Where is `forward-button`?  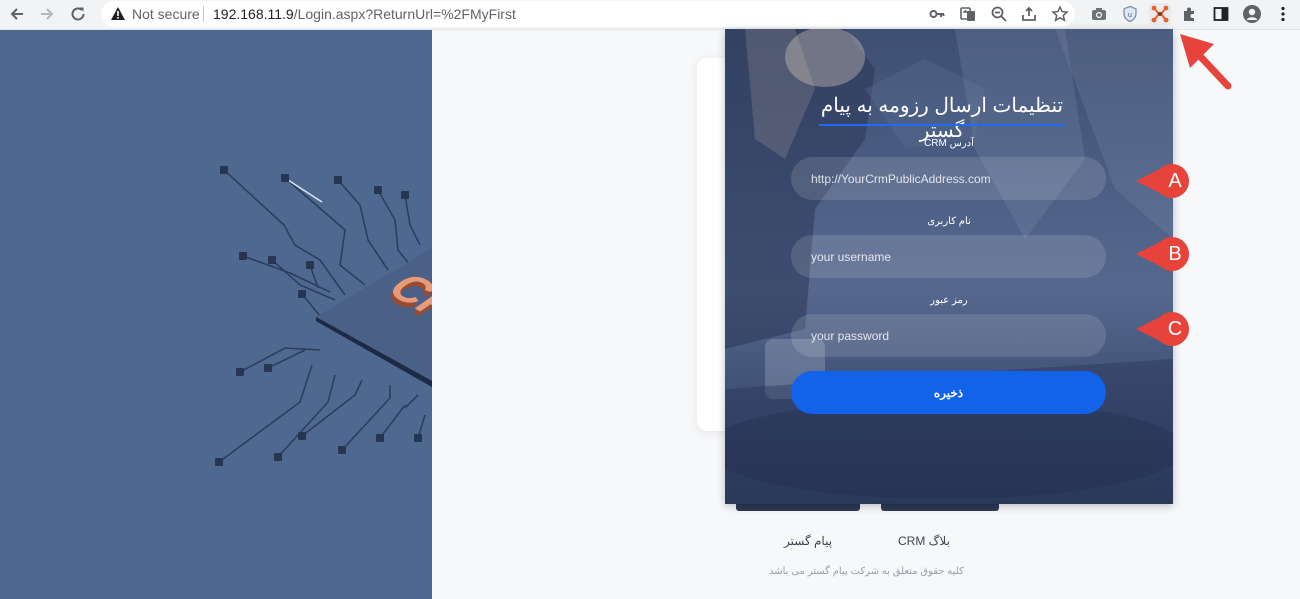
forward-button is located at coordinates (47, 14).